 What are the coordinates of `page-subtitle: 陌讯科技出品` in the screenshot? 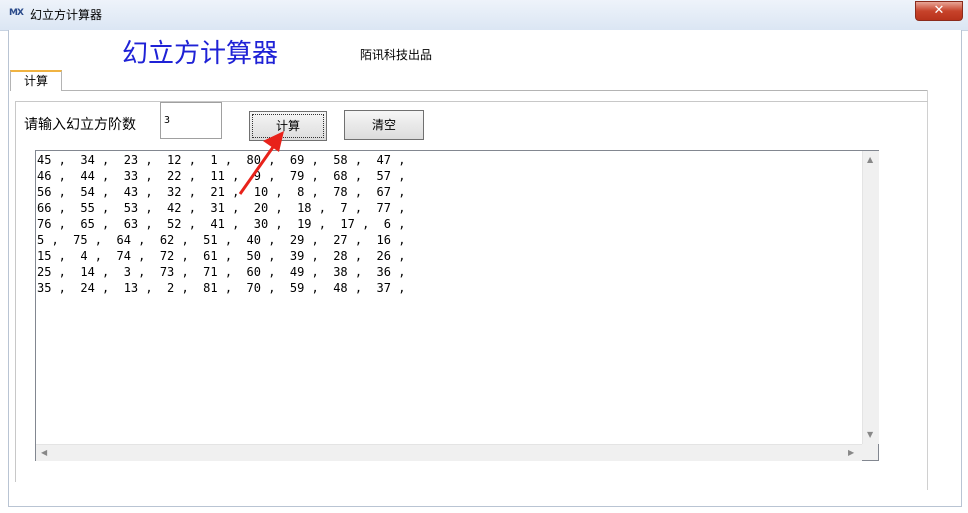 It's located at (396, 55).